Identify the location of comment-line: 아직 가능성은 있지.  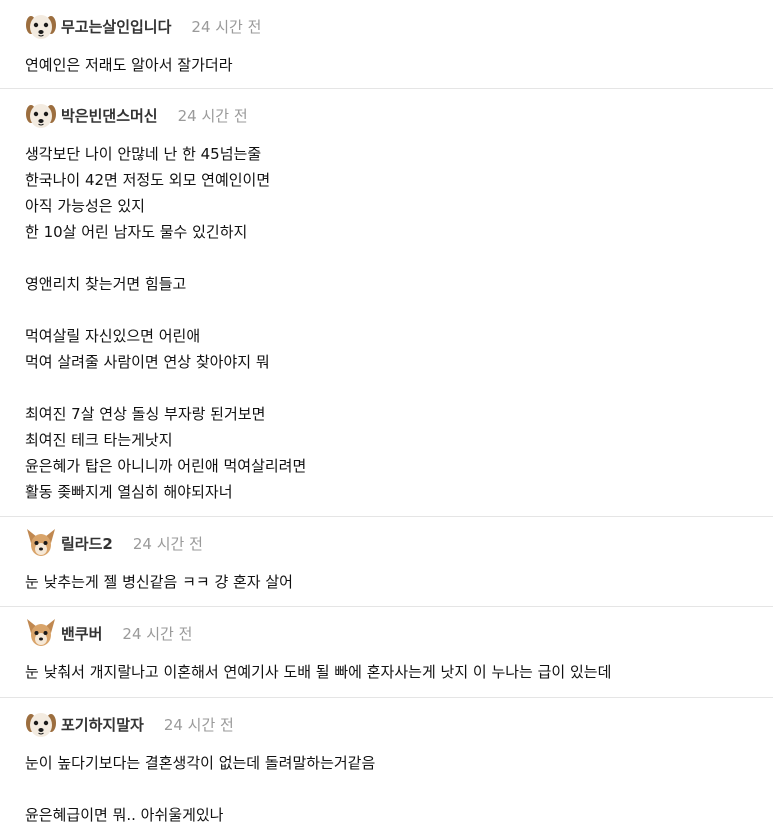
(85, 206).